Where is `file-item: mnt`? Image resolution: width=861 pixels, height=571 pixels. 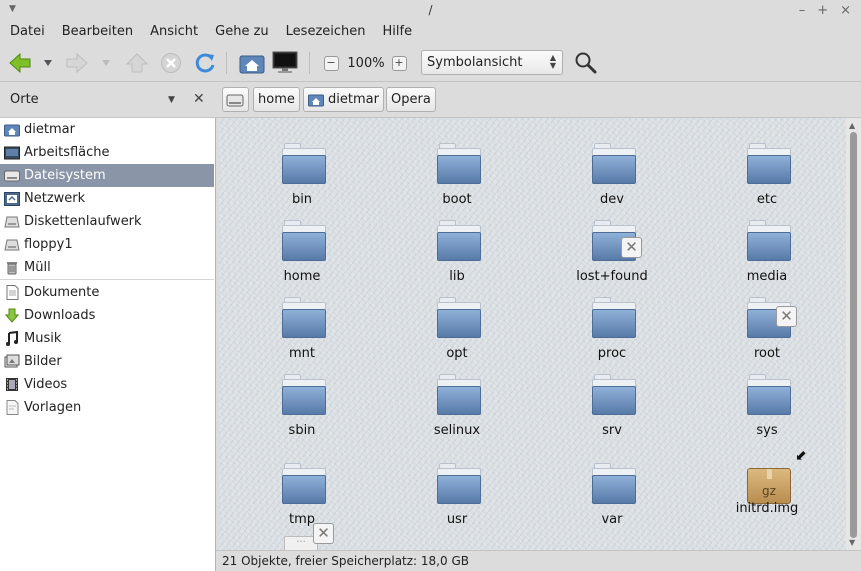 file-item: mnt is located at coordinates (302, 325).